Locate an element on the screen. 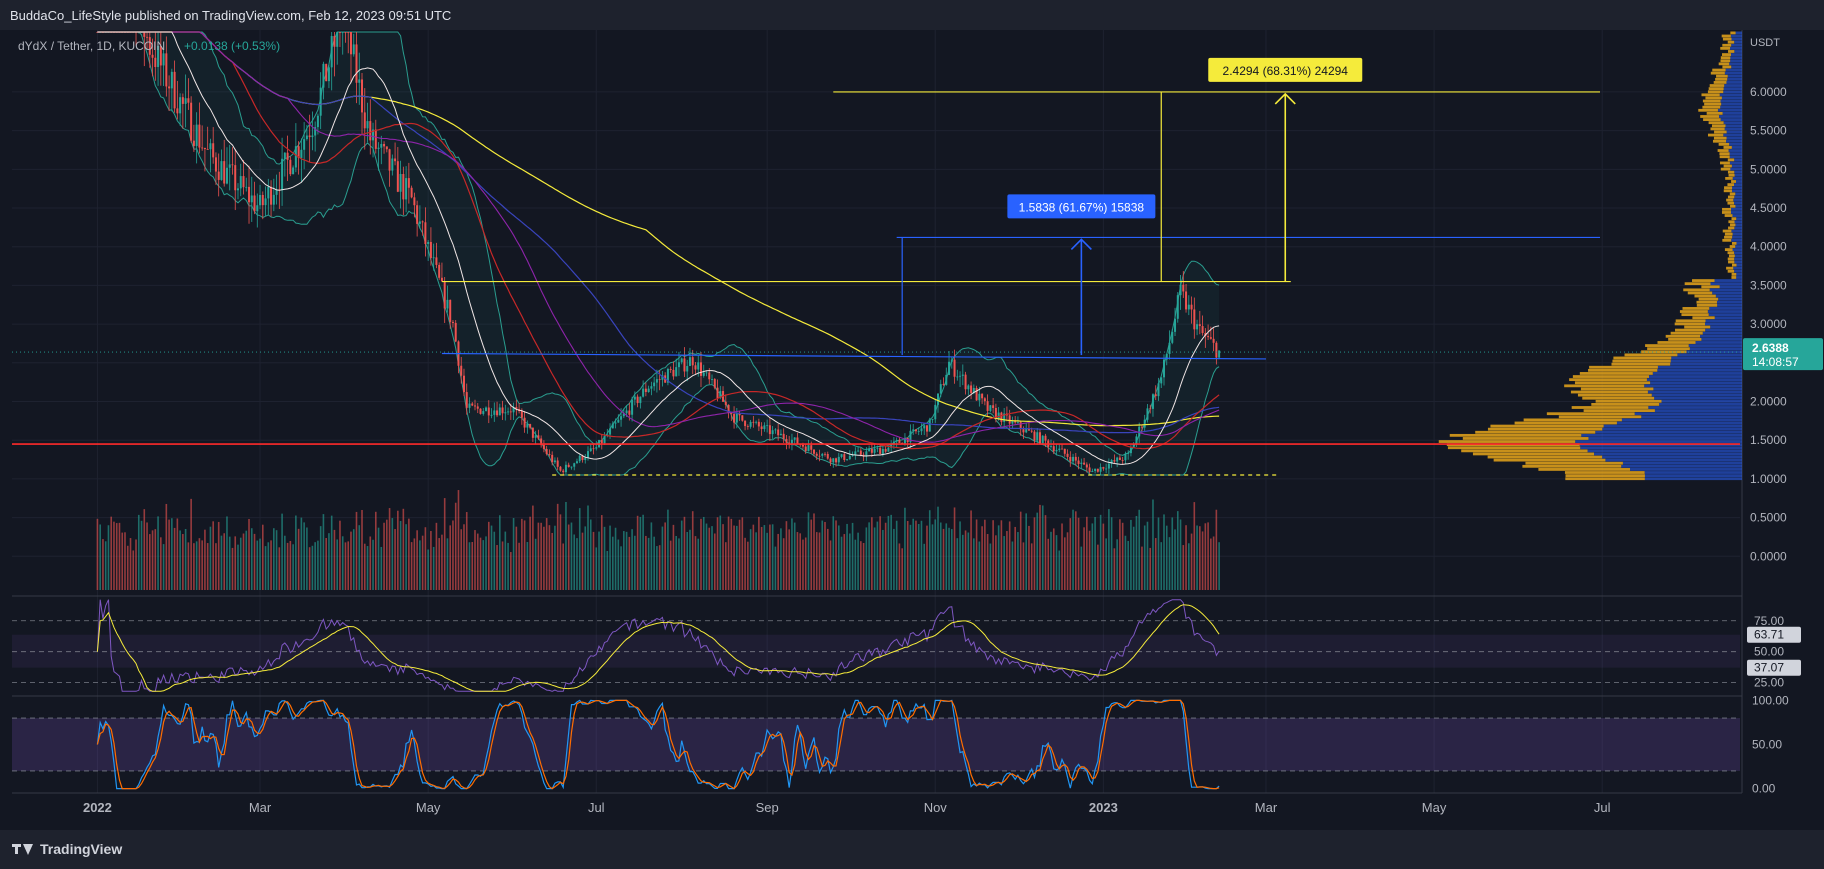 Image resolution: width=1824 pixels, height=869 pixels. tv-logo-text: TradingView is located at coordinates (81, 849).